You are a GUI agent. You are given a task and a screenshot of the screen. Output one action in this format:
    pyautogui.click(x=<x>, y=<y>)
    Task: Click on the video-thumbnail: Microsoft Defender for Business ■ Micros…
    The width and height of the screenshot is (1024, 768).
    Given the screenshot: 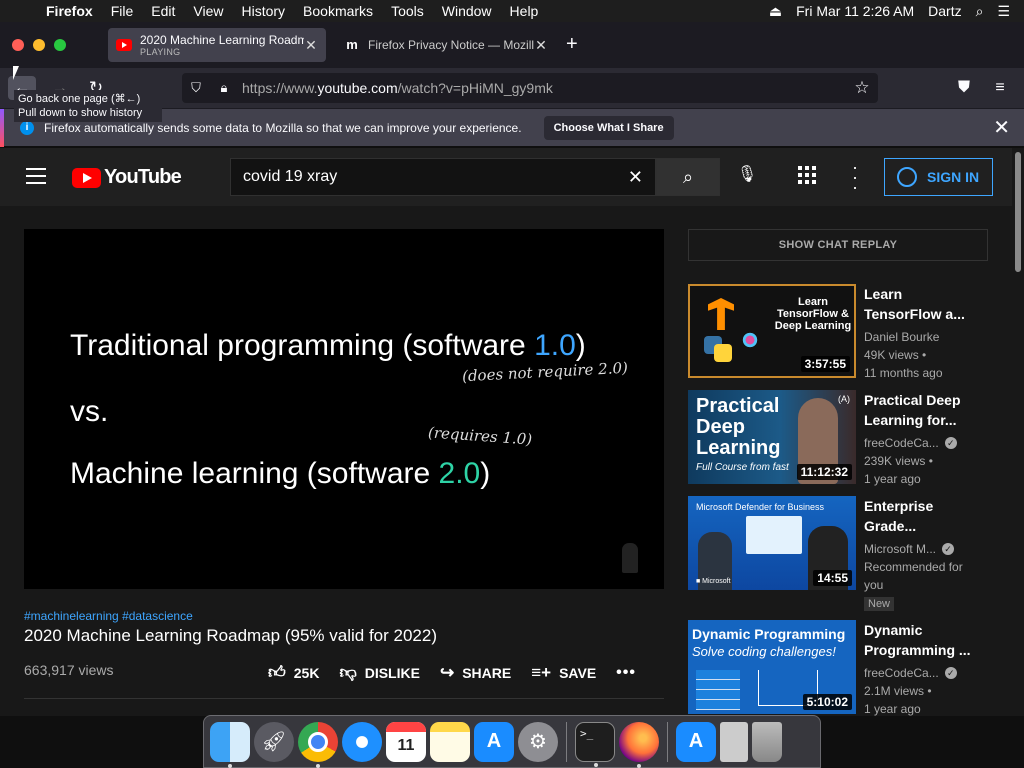 What is the action you would take?
    pyautogui.click(x=772, y=543)
    